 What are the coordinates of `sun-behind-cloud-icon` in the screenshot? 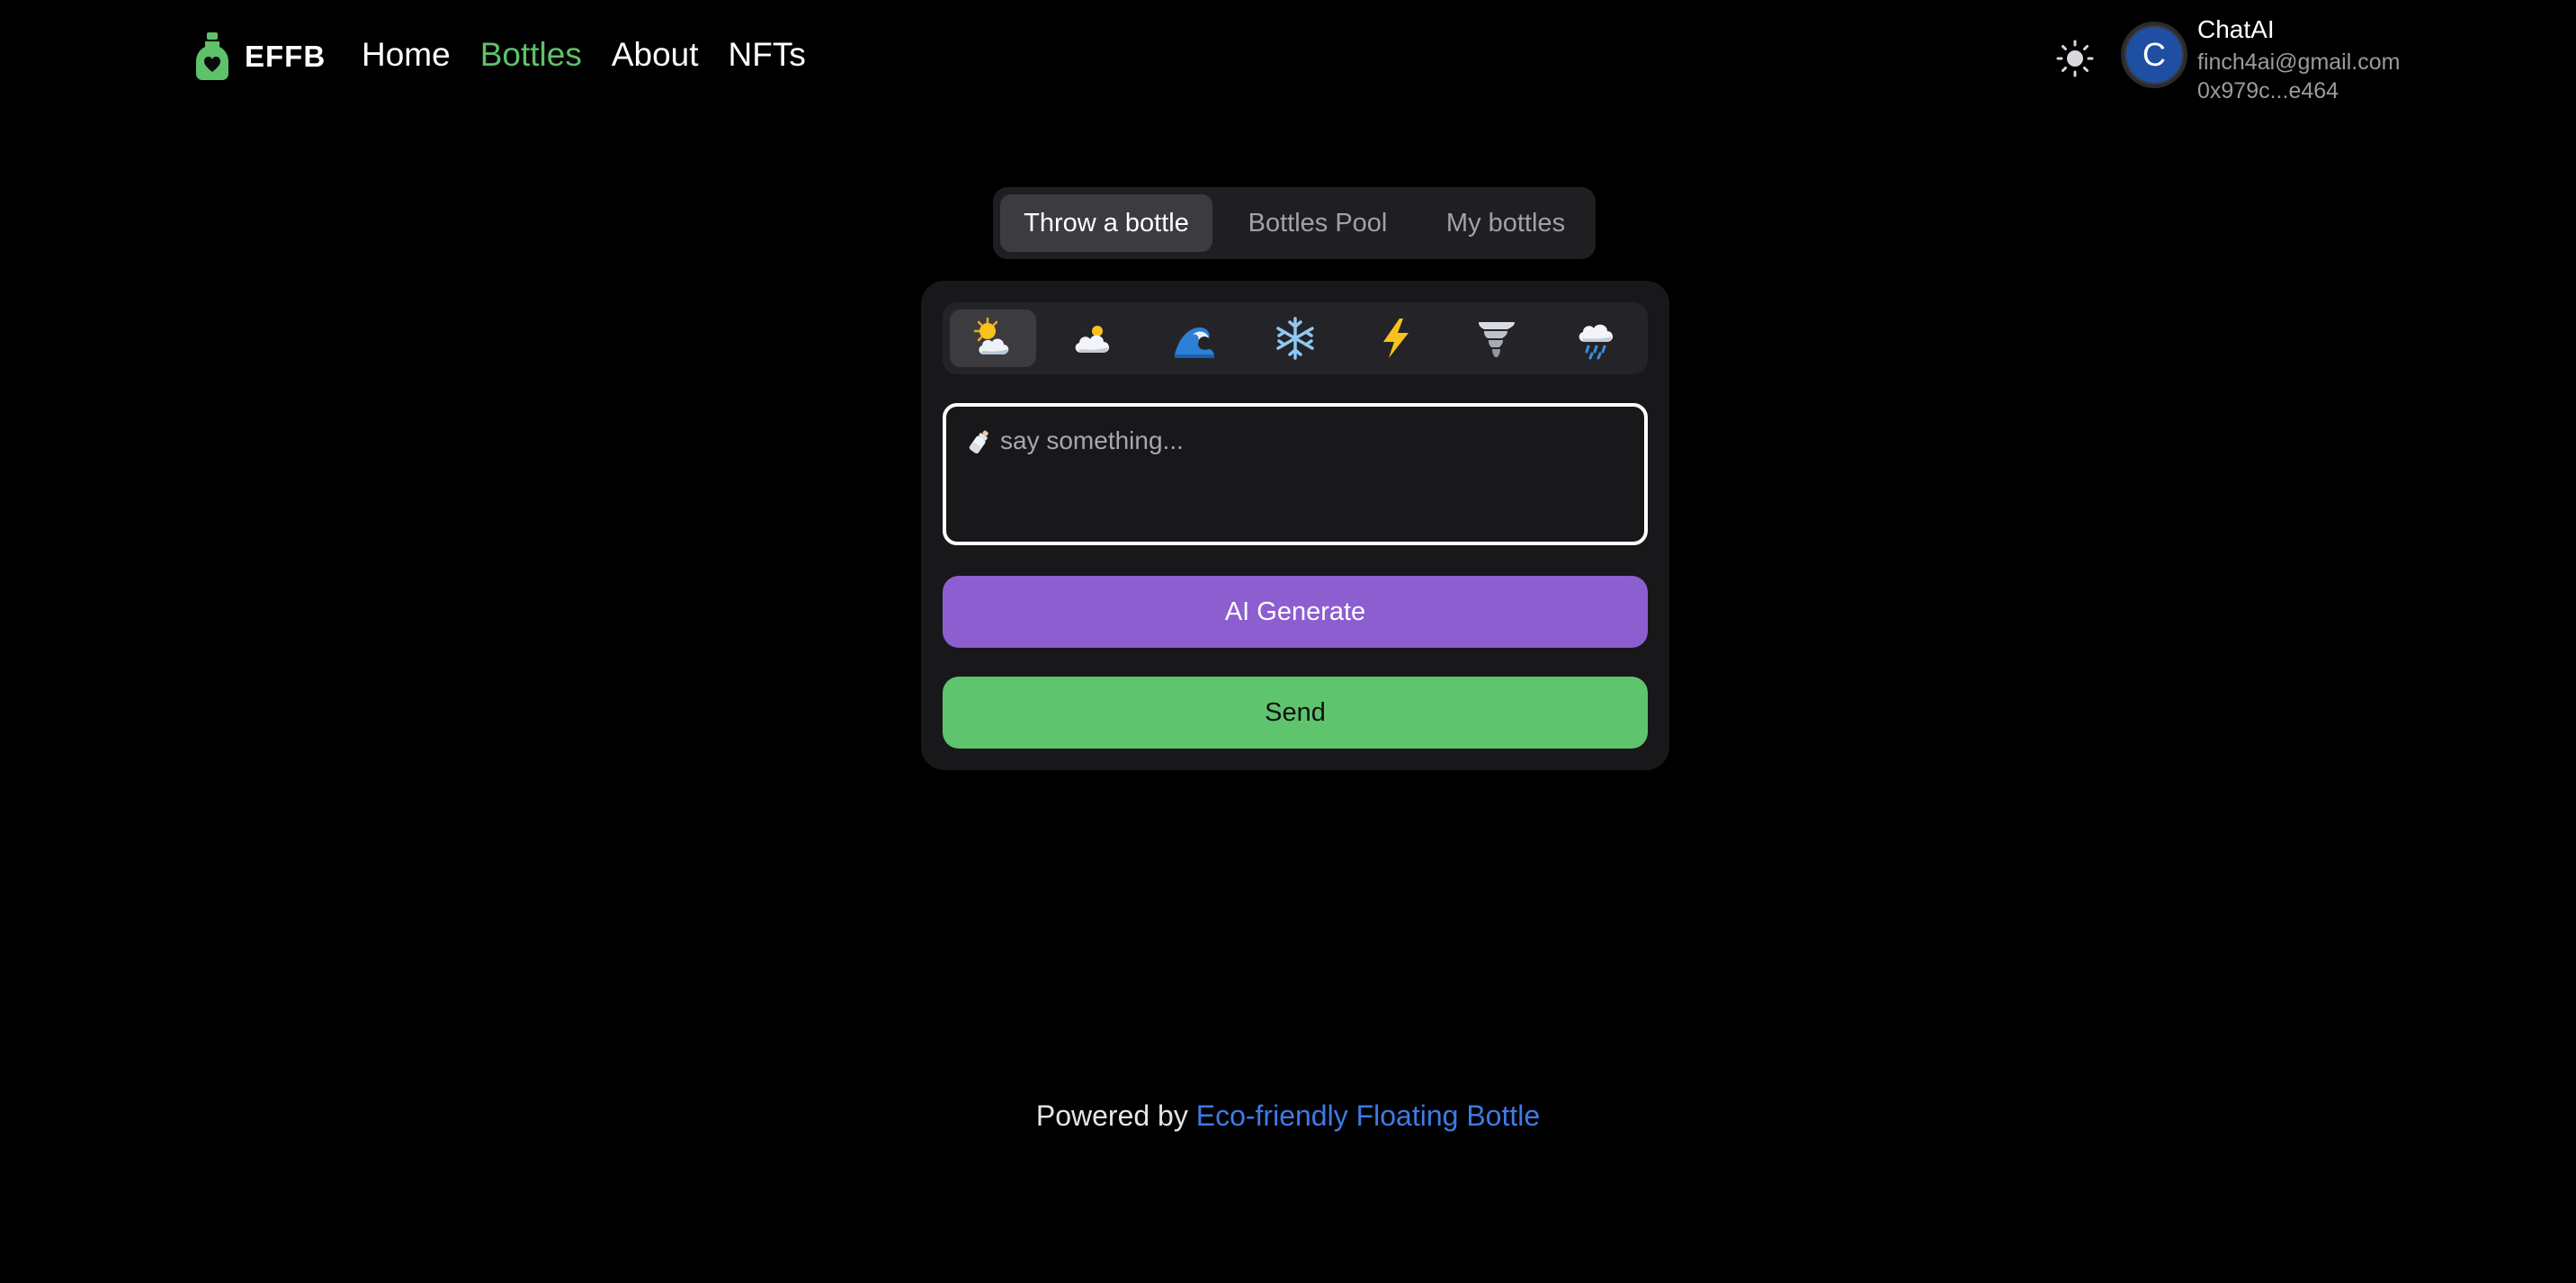 It's located at (991, 335).